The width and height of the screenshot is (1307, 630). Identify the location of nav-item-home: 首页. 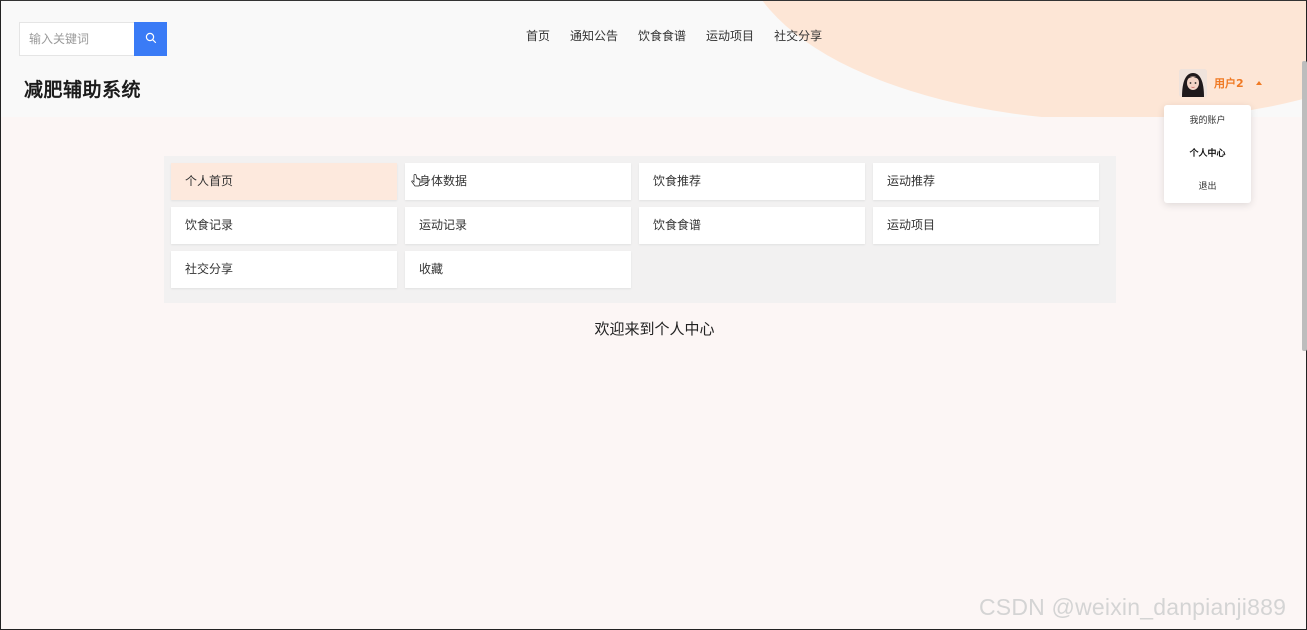
(538, 36).